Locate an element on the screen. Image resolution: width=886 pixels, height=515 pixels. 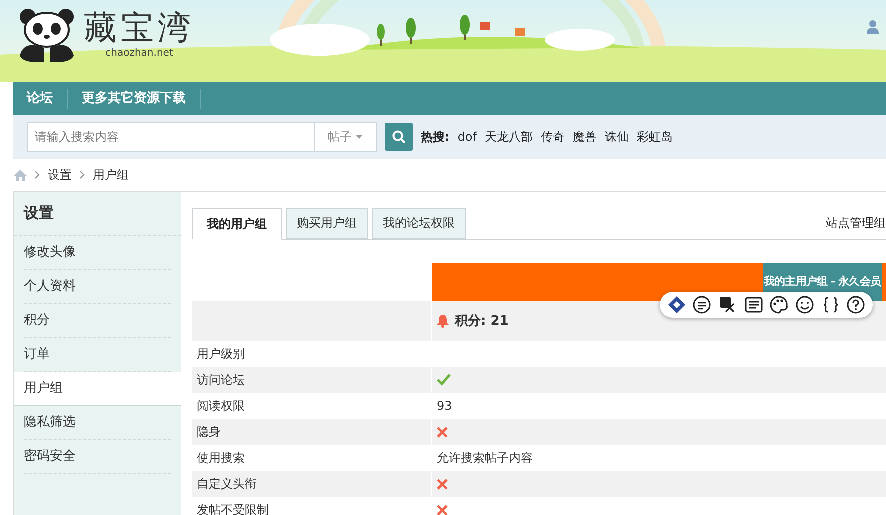
points-text: 积分: 21 is located at coordinates (482, 321).